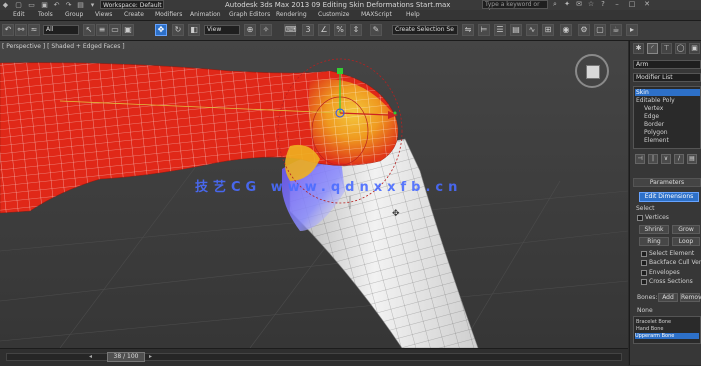  Describe the element at coordinates (669, 197) in the screenshot. I see `edit-dimensions-button: Edit Dimensions` at that location.